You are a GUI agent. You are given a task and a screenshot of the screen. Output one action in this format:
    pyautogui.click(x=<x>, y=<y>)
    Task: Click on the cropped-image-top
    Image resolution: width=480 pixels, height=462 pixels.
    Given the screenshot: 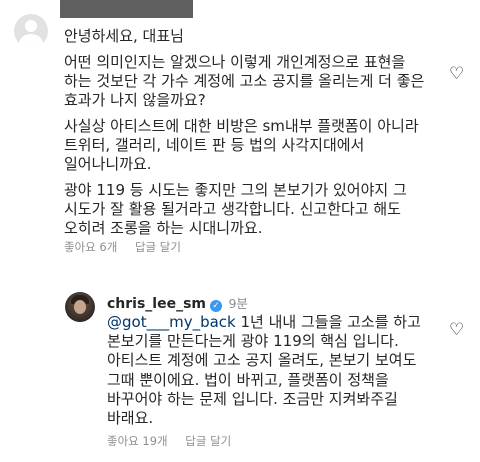 What is the action you would take?
    pyautogui.click(x=126, y=9)
    